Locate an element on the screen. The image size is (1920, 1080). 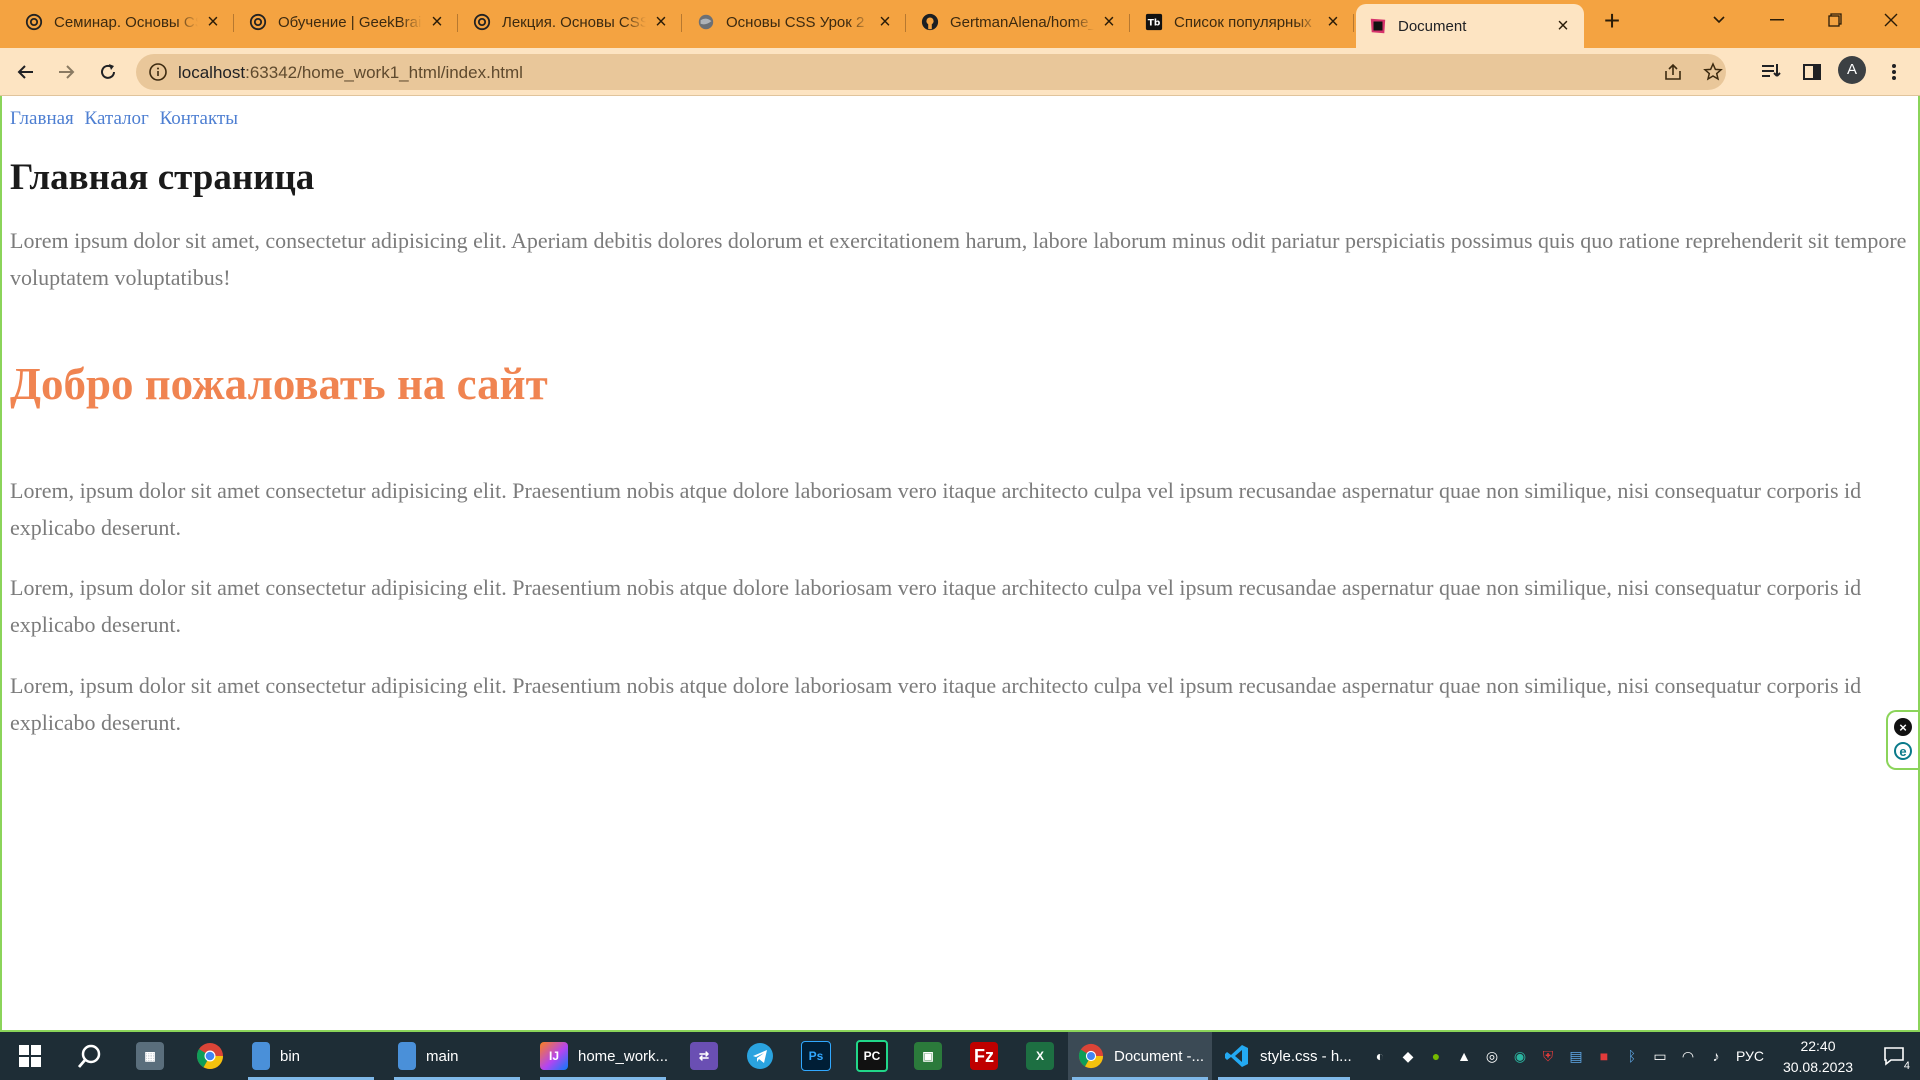
vm-app-button: ▣ is located at coordinates (928, 1056).